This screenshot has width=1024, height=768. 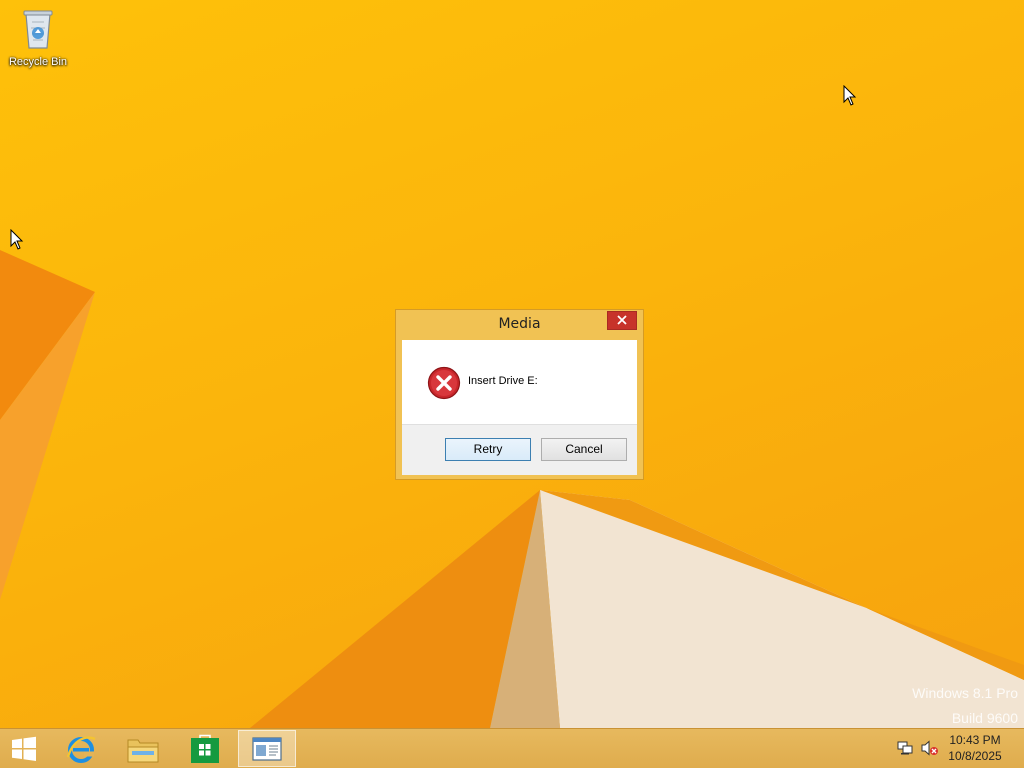 I want to click on file-explorer-button, so click(x=143, y=748).